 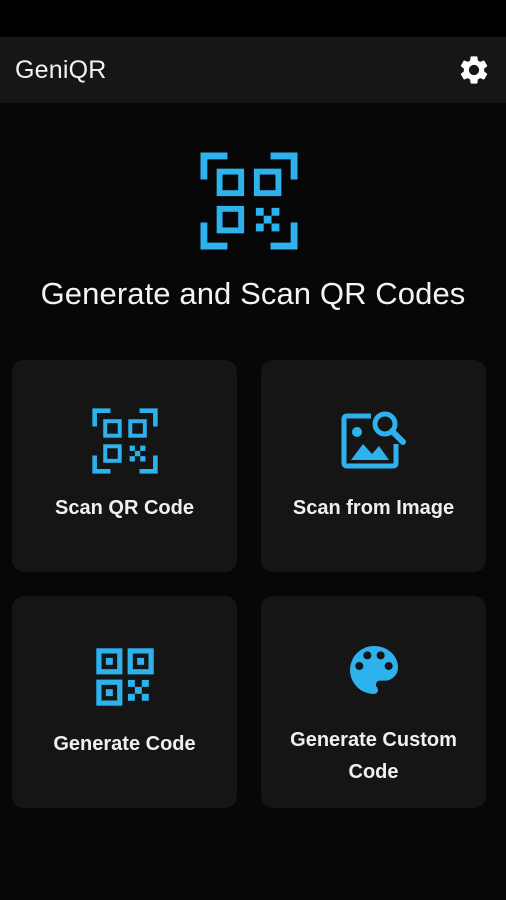 I want to click on app-bar: GeniQR, so click(x=253, y=70).